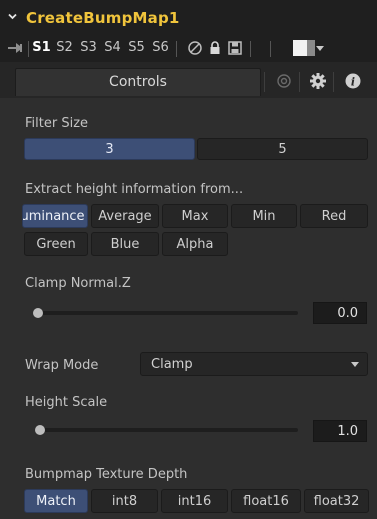  What do you see at coordinates (336, 501) in the screenshot?
I see `depth-float32-button: float32` at bounding box center [336, 501].